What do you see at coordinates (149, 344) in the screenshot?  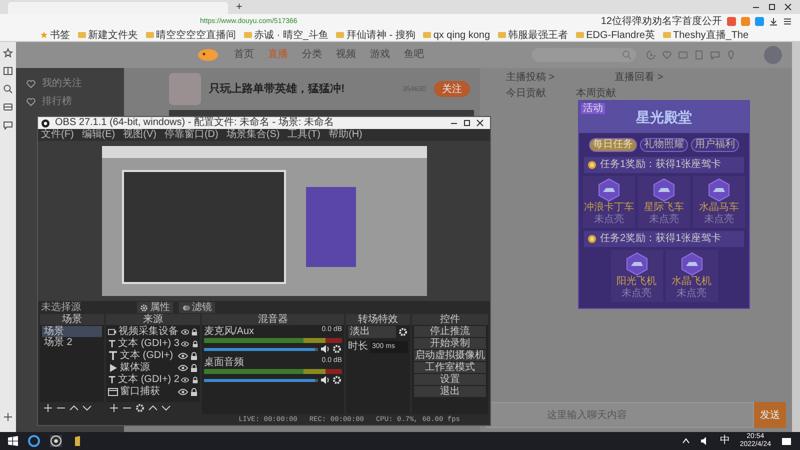 I see `source-item: 文本 (GDI+) 3` at bounding box center [149, 344].